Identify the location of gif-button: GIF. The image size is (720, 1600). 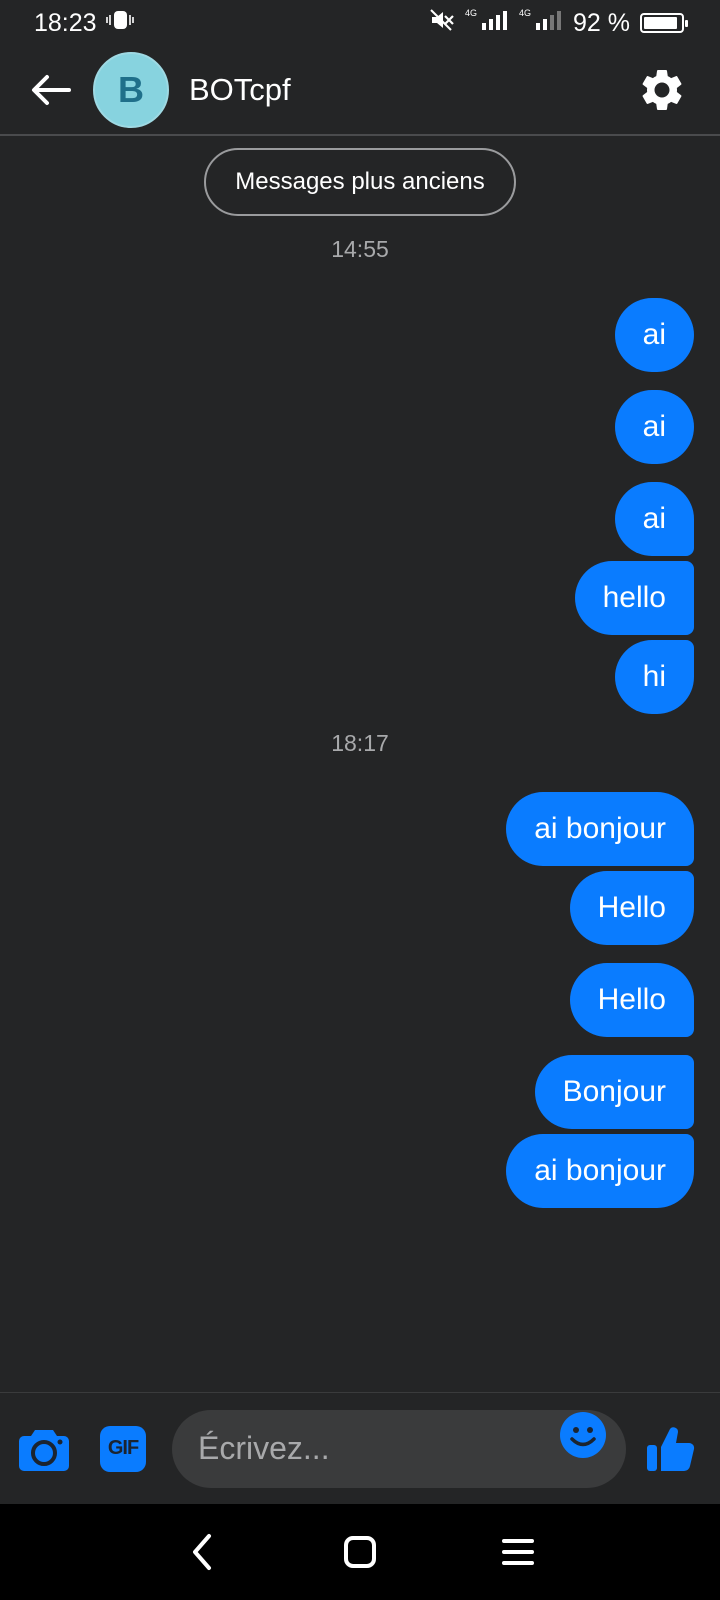
(123, 1448).